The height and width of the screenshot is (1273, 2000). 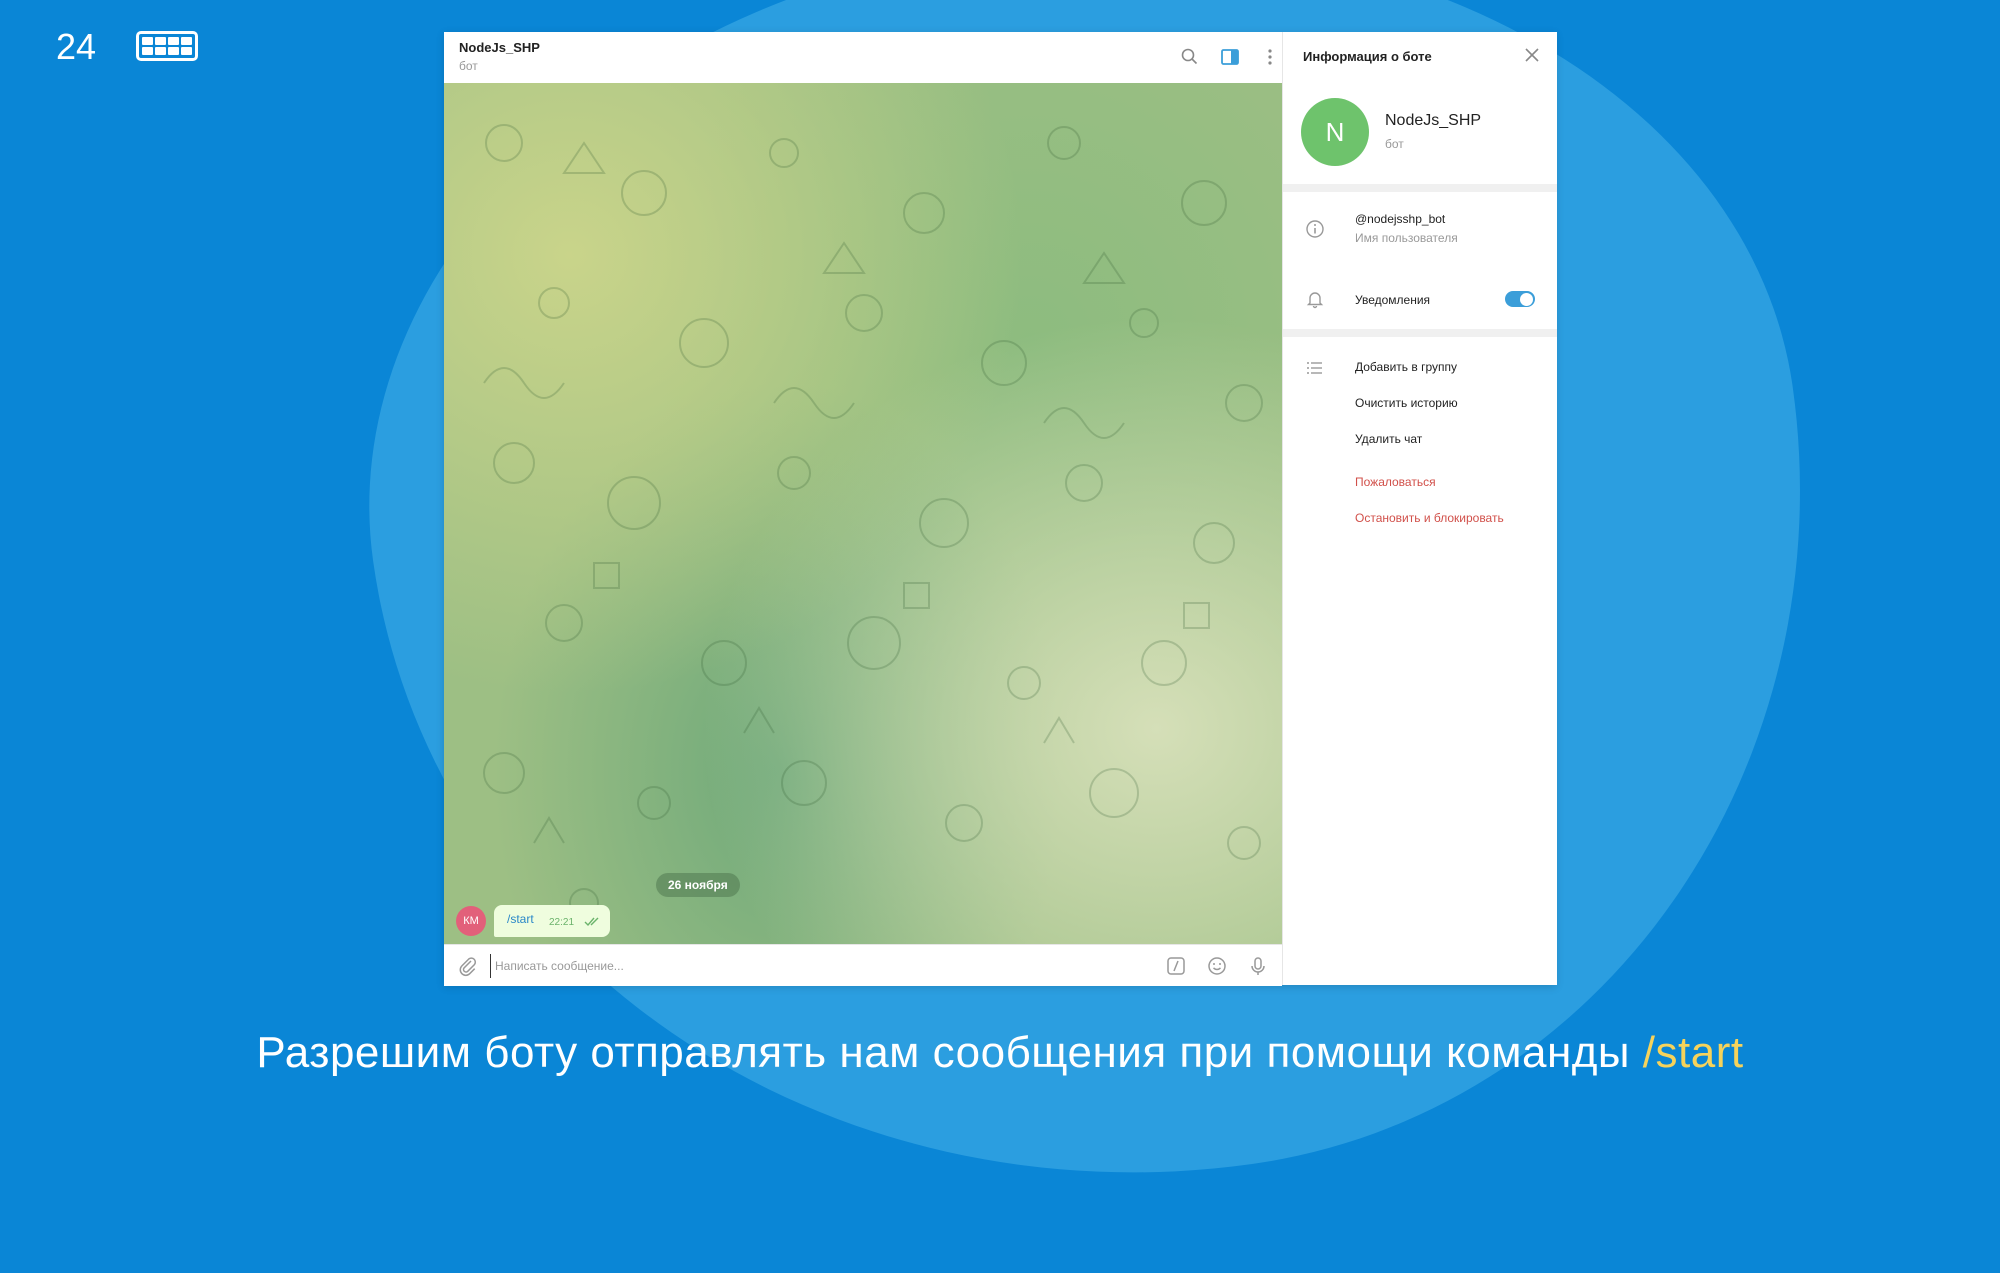 I want to click on clear-history-button: Очистить историю, so click(x=1406, y=403).